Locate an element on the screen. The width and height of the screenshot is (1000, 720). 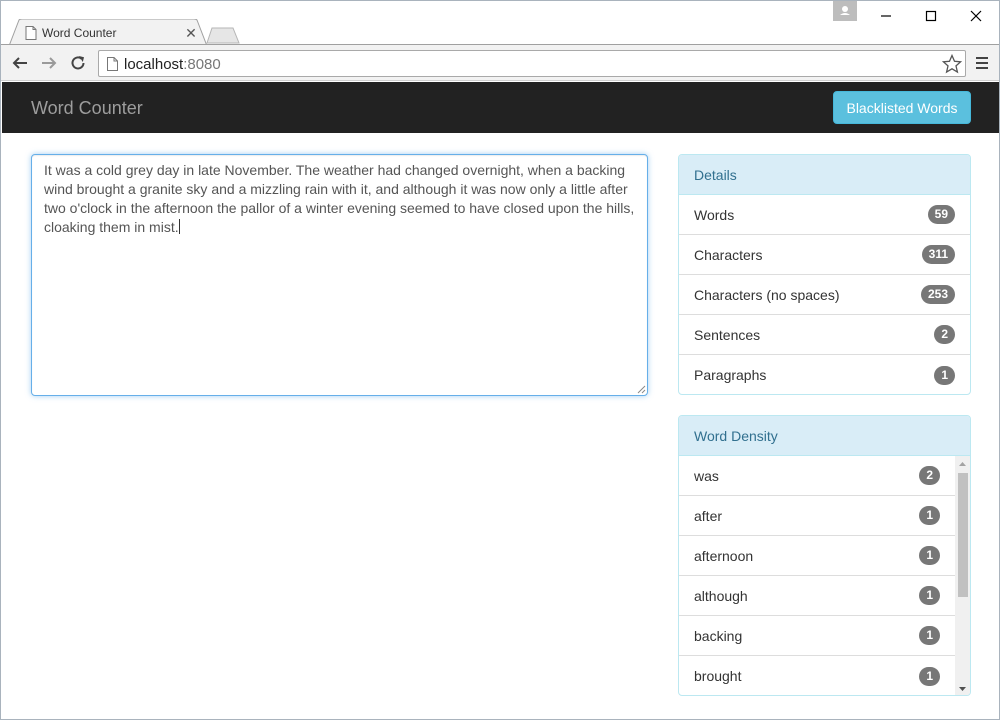
count-badge: 253 is located at coordinates (937, 294).